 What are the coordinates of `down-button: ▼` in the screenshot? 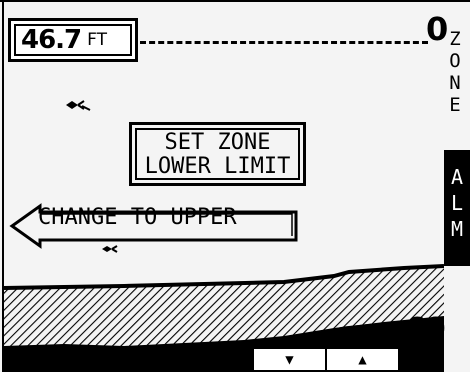 It's located at (289, 359).